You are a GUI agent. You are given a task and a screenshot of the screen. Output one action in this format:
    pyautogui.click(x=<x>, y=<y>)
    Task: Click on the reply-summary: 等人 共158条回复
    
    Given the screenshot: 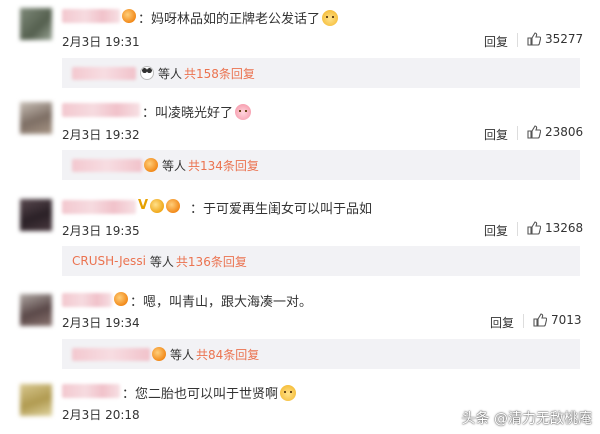 What is the action you would take?
    pyautogui.click(x=321, y=73)
    